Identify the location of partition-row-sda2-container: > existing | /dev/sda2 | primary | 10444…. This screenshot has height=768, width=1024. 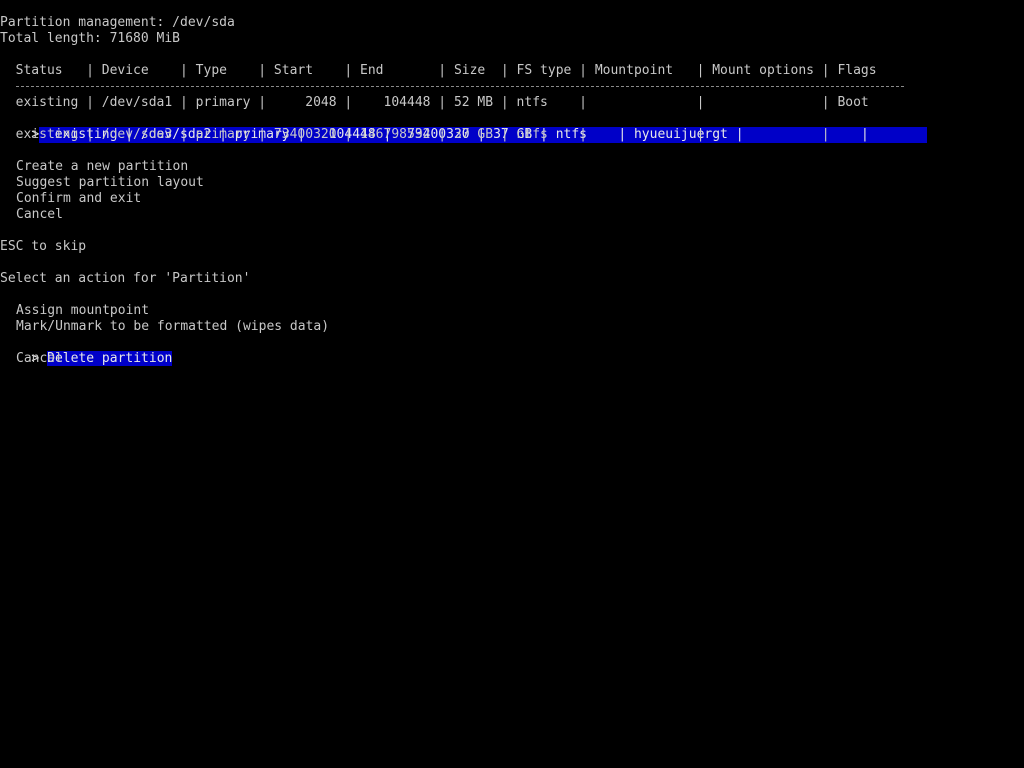
(464, 127).